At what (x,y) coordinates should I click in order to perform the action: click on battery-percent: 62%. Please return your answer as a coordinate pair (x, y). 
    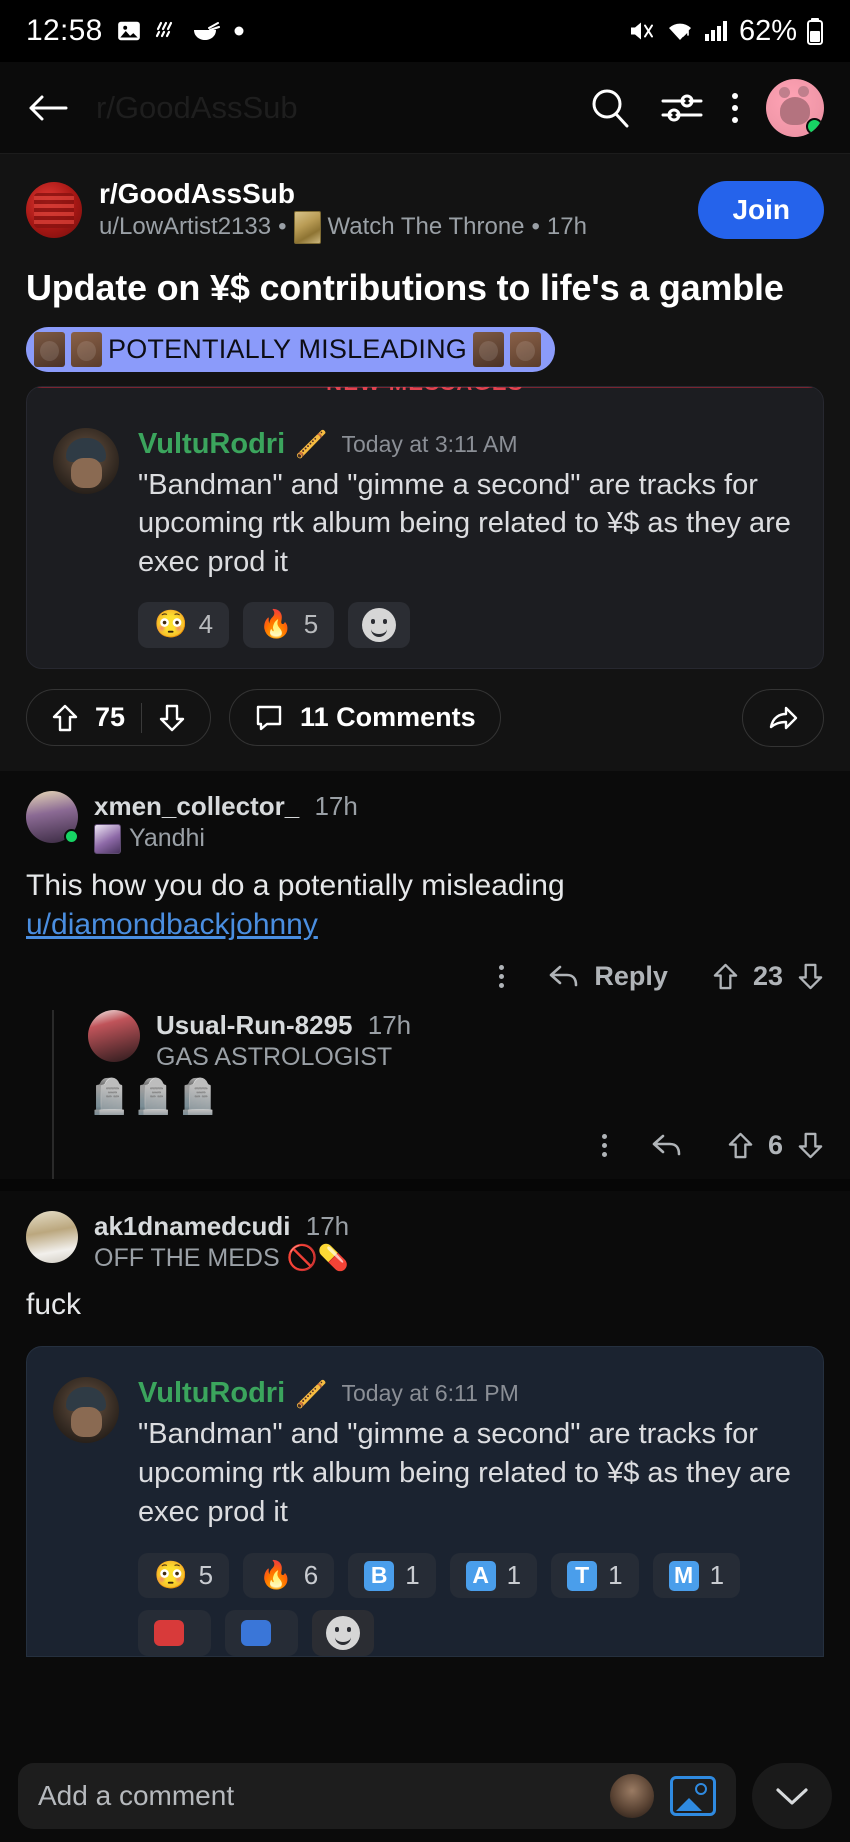
    Looking at the image, I should click on (767, 30).